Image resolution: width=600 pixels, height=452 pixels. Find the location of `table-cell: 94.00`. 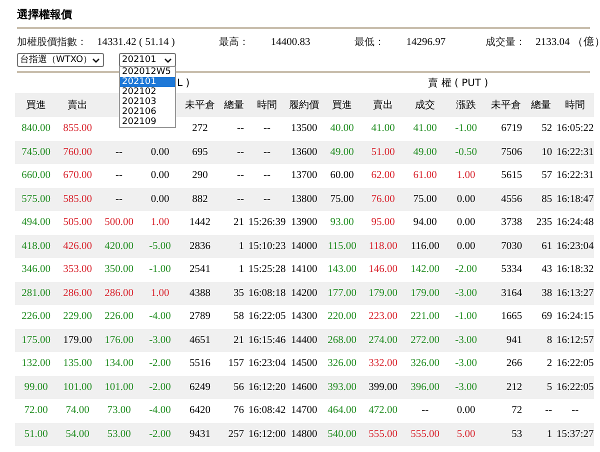

table-cell: 94.00 is located at coordinates (425, 222).